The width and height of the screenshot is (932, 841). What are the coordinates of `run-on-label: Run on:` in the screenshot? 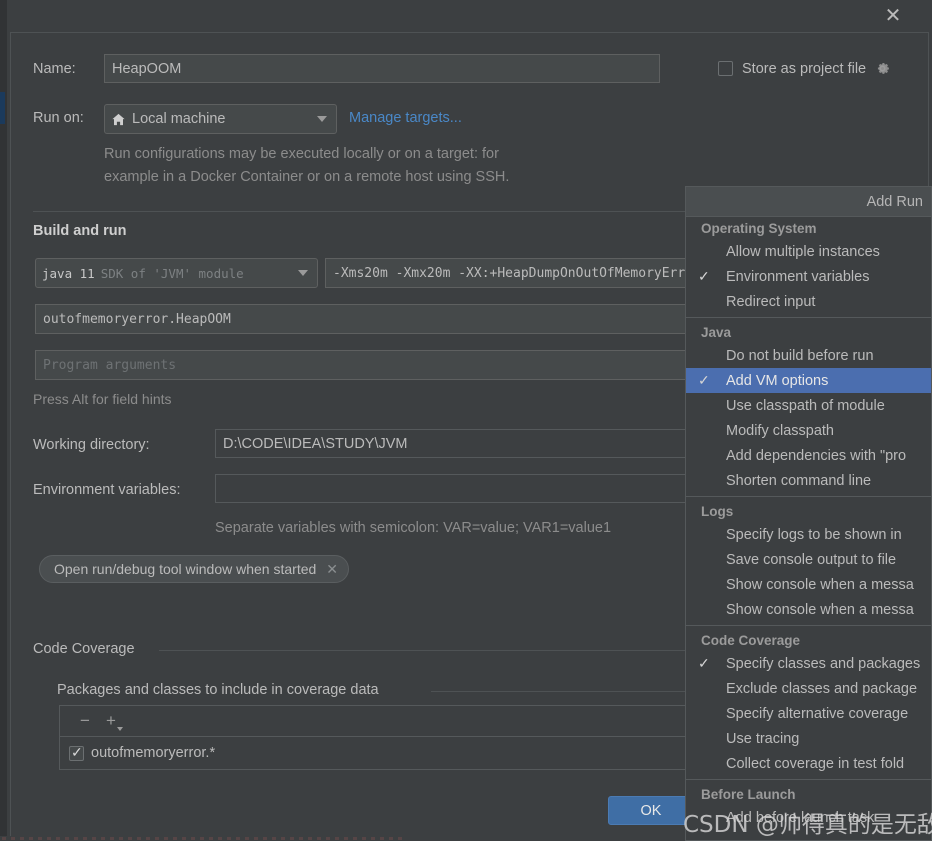 It's located at (58, 118).